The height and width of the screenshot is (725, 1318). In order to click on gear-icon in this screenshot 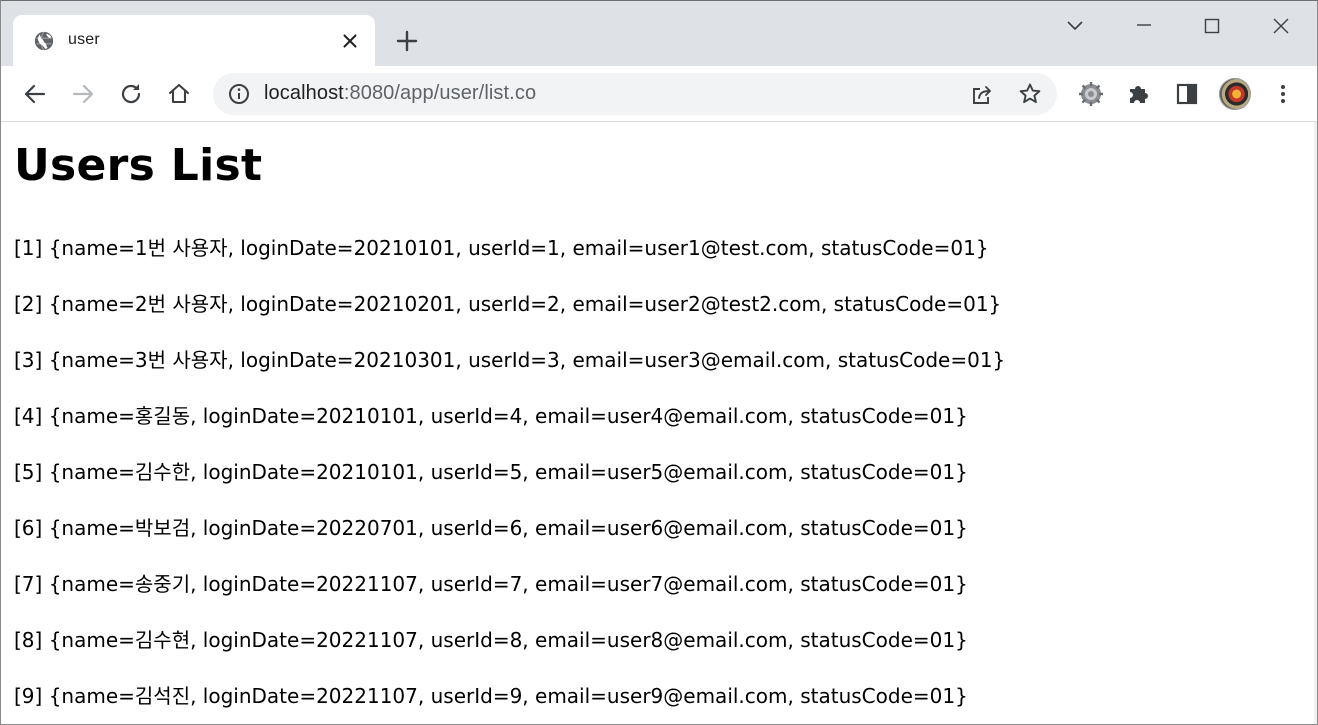, I will do `click(1091, 94)`.